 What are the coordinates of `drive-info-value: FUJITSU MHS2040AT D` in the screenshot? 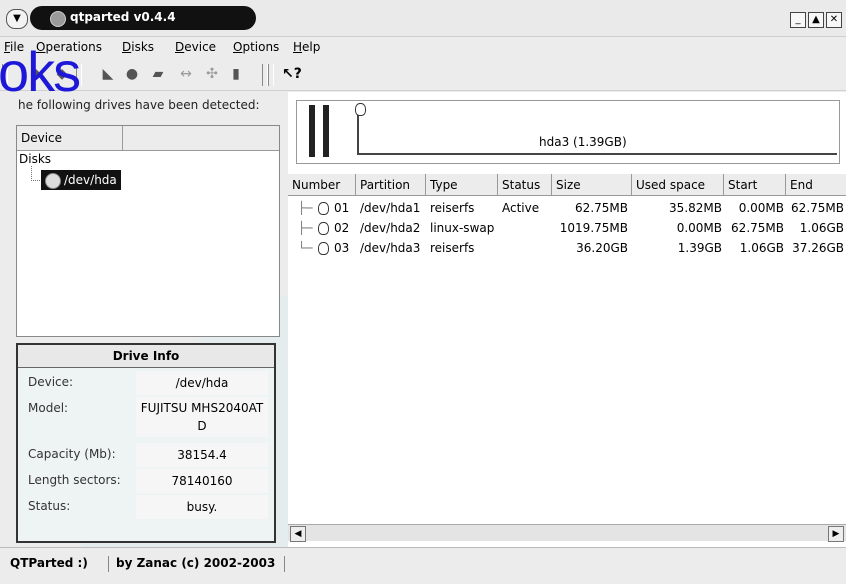 It's located at (202, 417).